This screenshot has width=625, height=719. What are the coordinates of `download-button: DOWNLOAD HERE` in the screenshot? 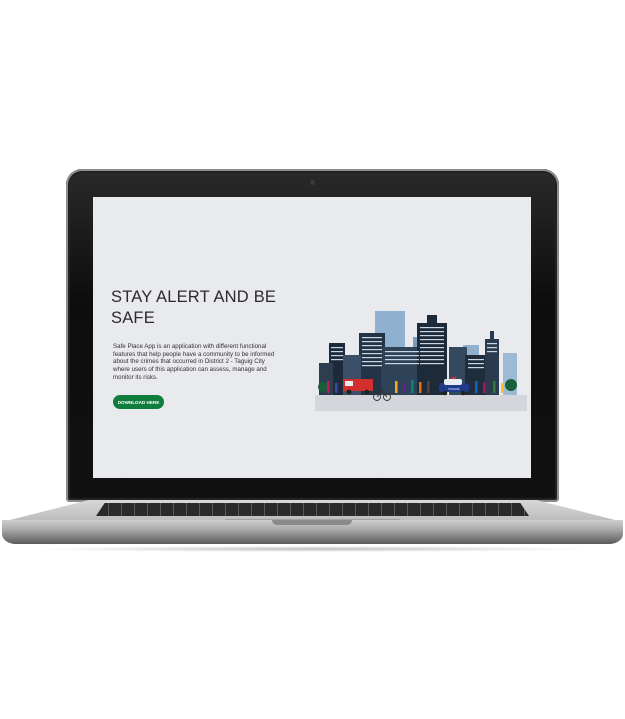 It's located at (138, 402).